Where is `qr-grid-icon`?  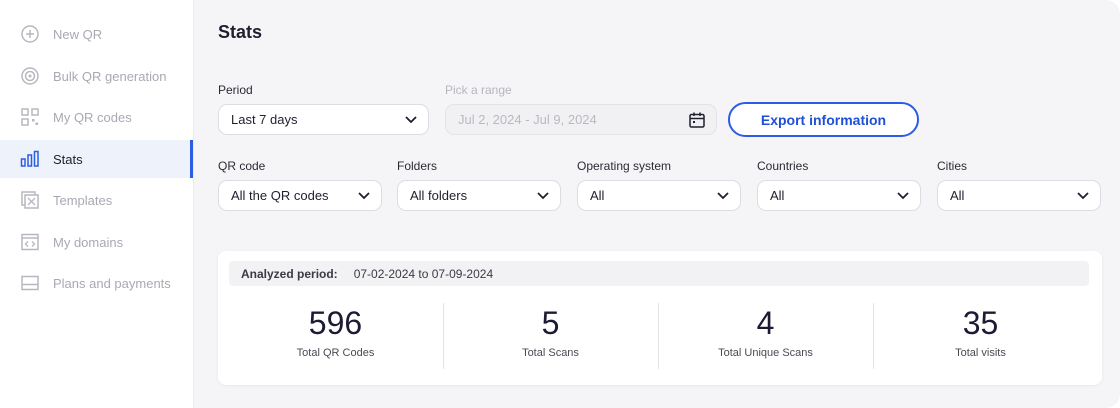
qr-grid-icon is located at coordinates (30, 117).